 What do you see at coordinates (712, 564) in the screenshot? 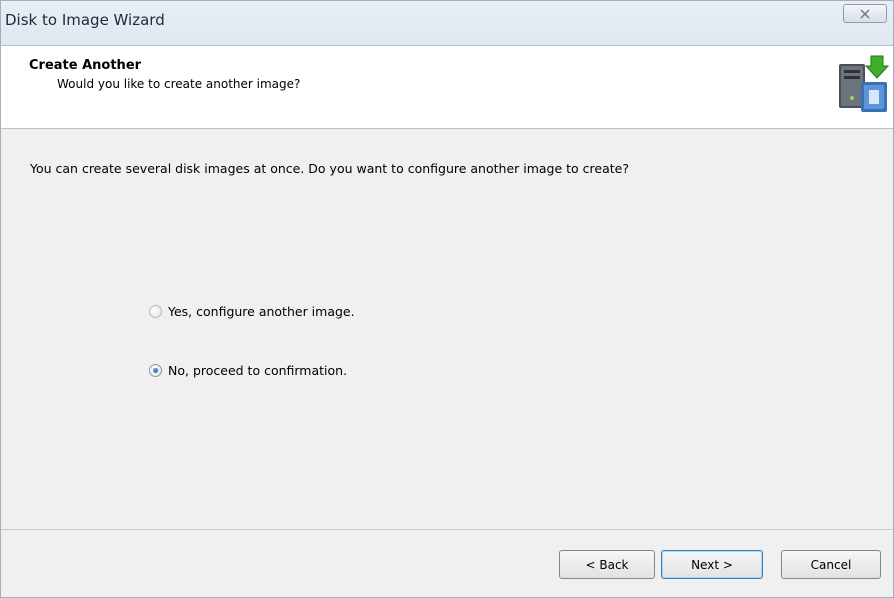
I see `next-button: Next >` at bounding box center [712, 564].